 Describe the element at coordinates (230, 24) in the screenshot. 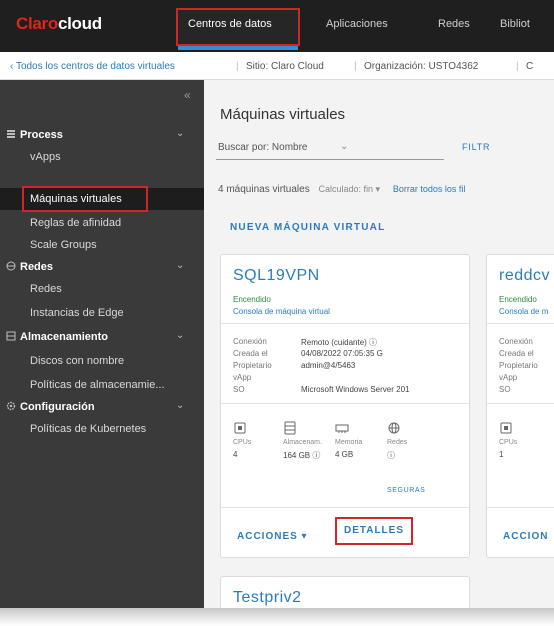

I see `tab-centros-de-datos: Centros de datos` at that location.